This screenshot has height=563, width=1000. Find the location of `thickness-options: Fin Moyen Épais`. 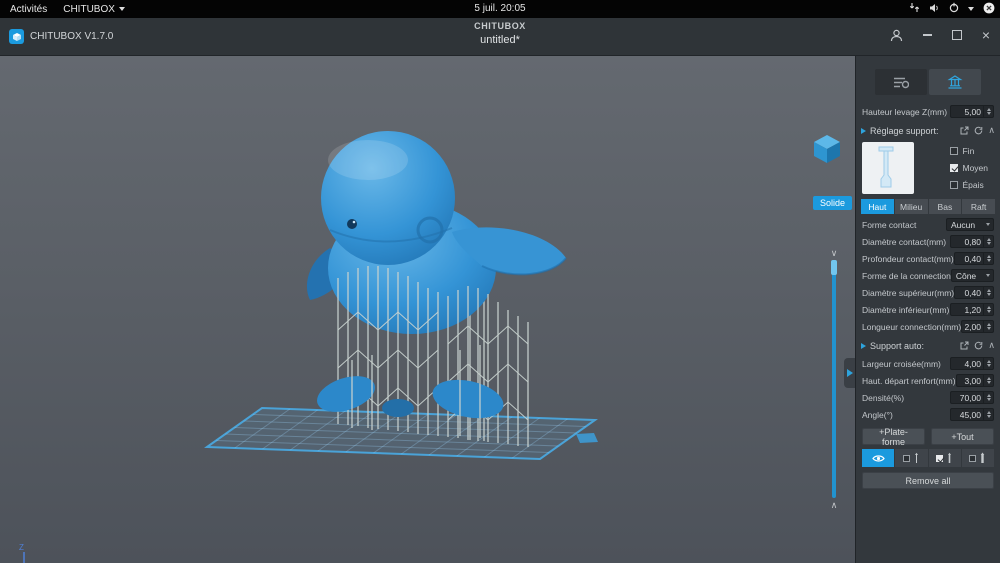

thickness-options: Fin Moyen Épais is located at coordinates (972, 168).